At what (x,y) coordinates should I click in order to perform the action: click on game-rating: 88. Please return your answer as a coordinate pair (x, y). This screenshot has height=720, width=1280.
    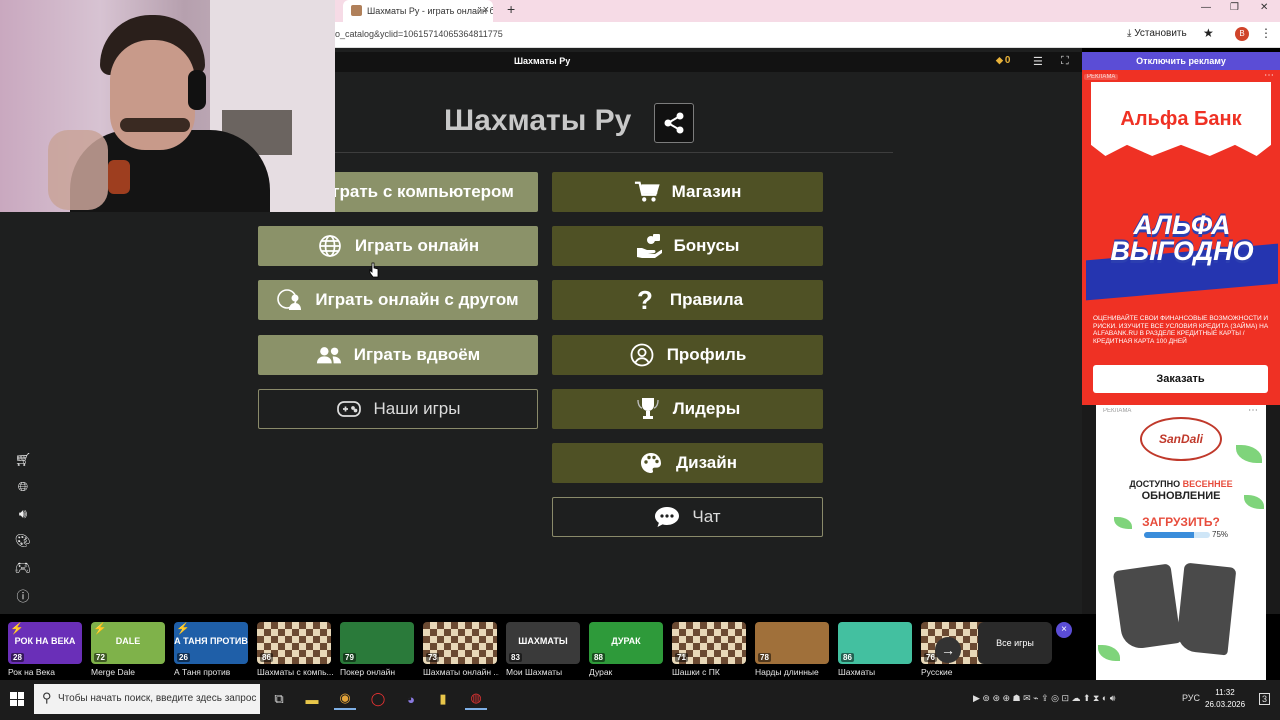
    Looking at the image, I should click on (598, 657).